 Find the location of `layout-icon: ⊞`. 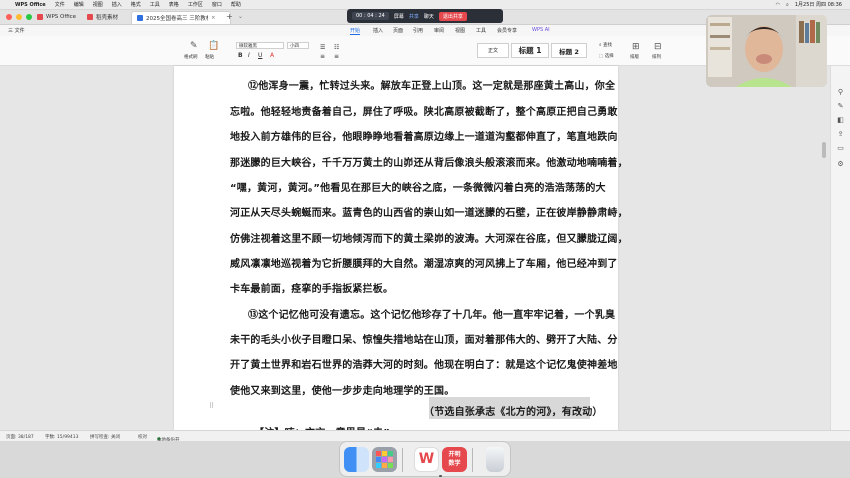

layout-icon: ⊞ is located at coordinates (636, 47).